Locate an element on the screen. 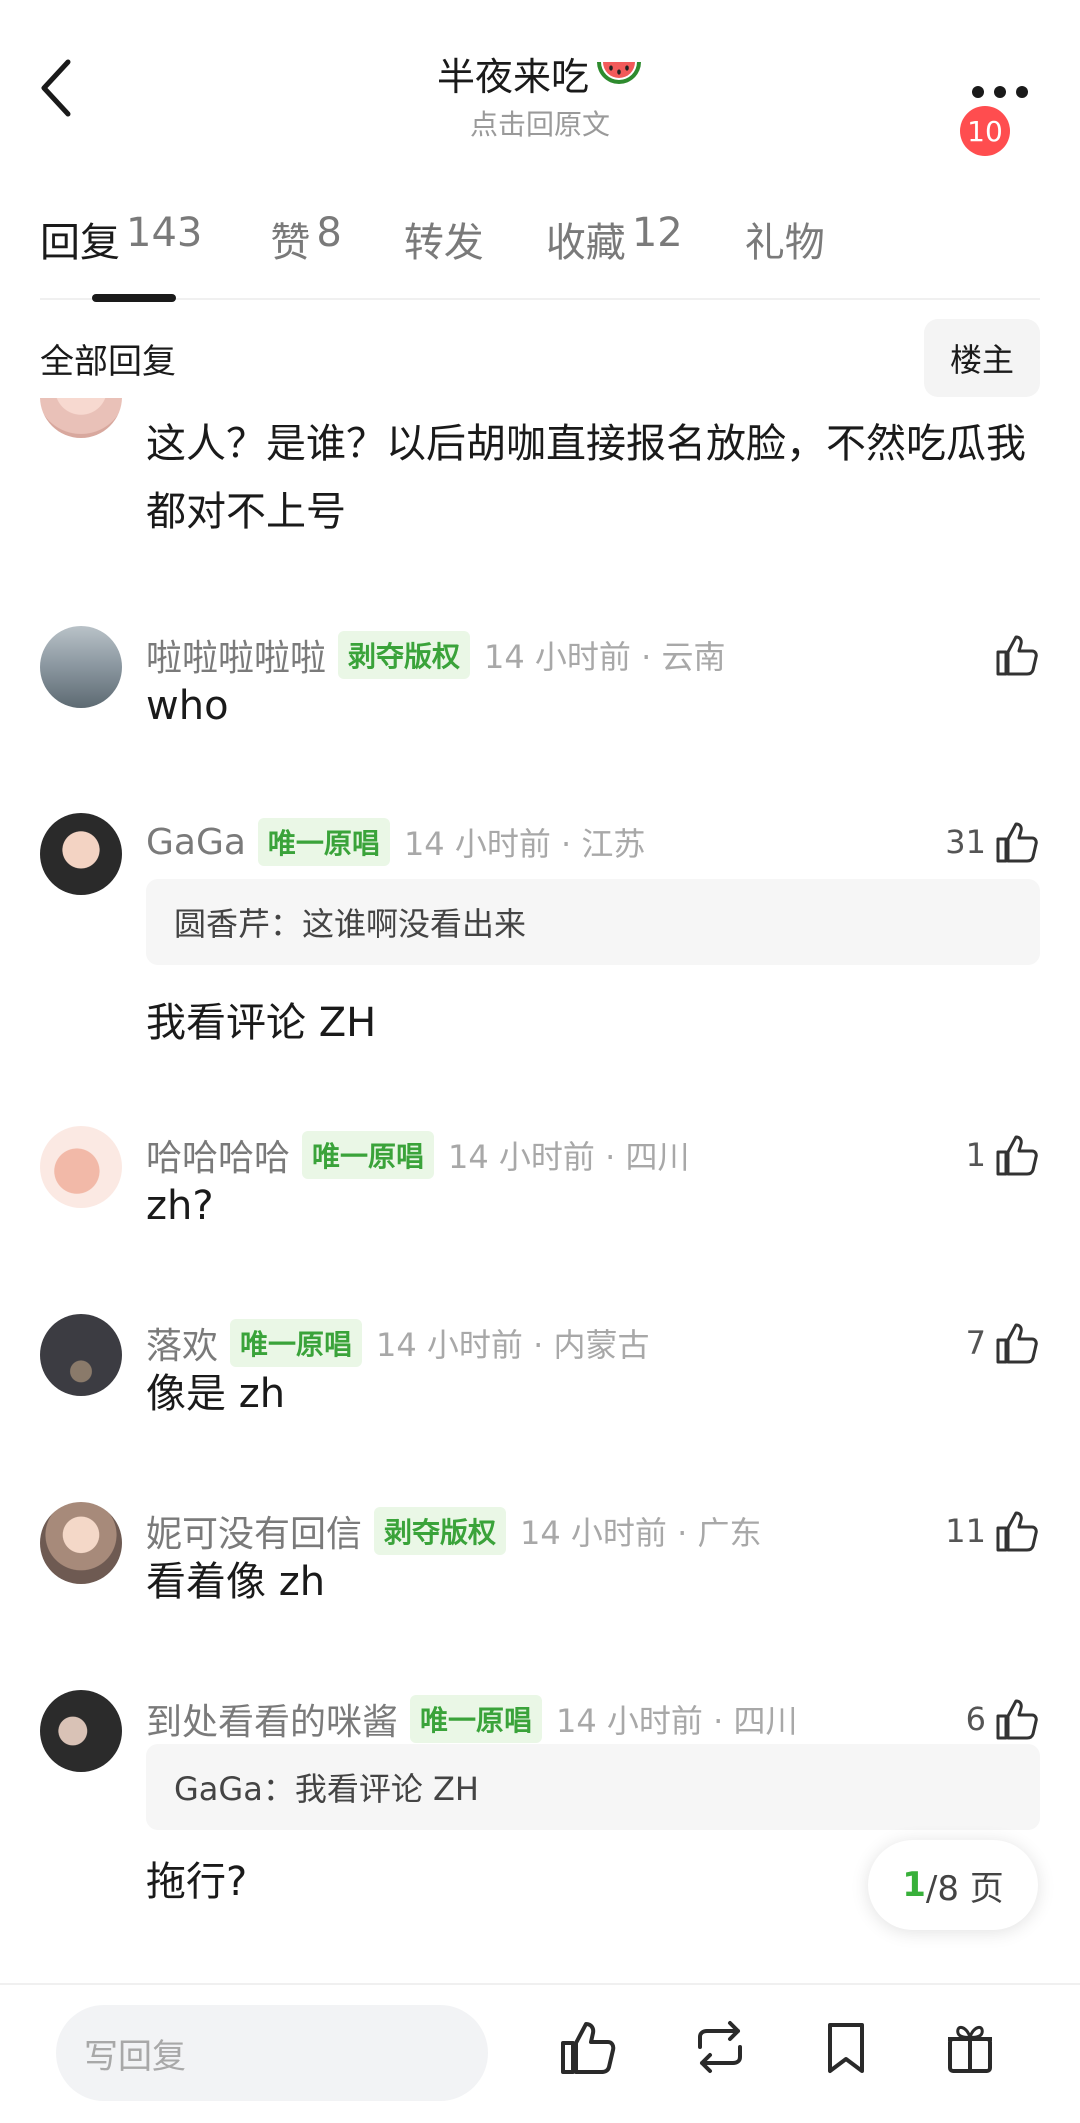  comment-text: 像是 zh is located at coordinates (216, 1394).